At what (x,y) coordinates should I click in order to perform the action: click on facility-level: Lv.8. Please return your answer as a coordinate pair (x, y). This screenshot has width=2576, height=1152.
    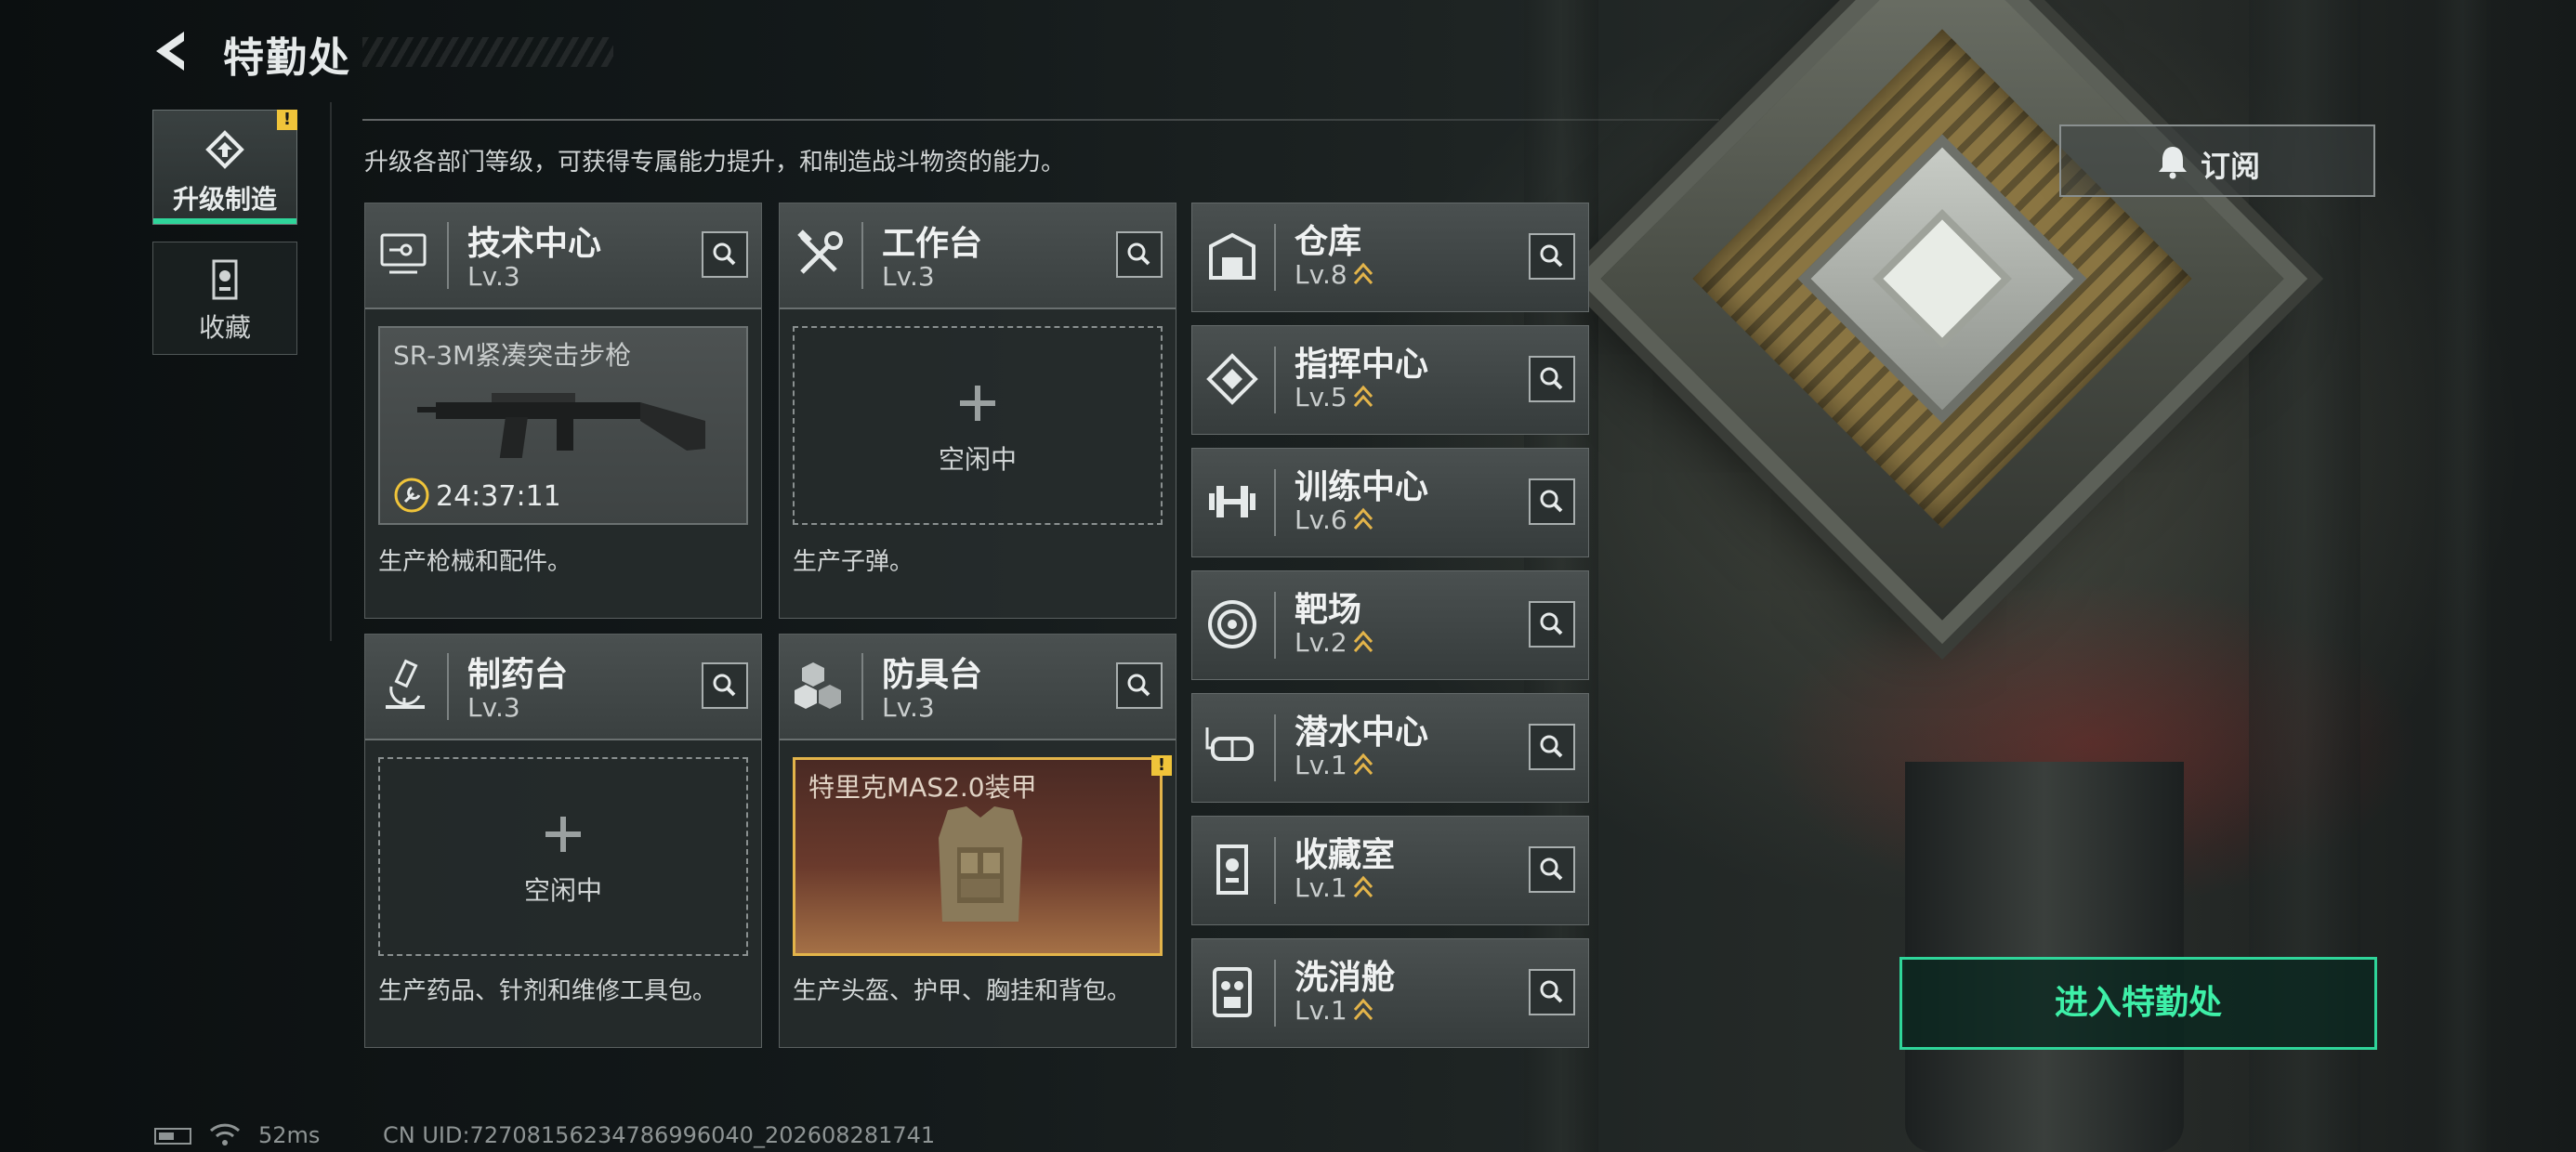
    Looking at the image, I should click on (1321, 274).